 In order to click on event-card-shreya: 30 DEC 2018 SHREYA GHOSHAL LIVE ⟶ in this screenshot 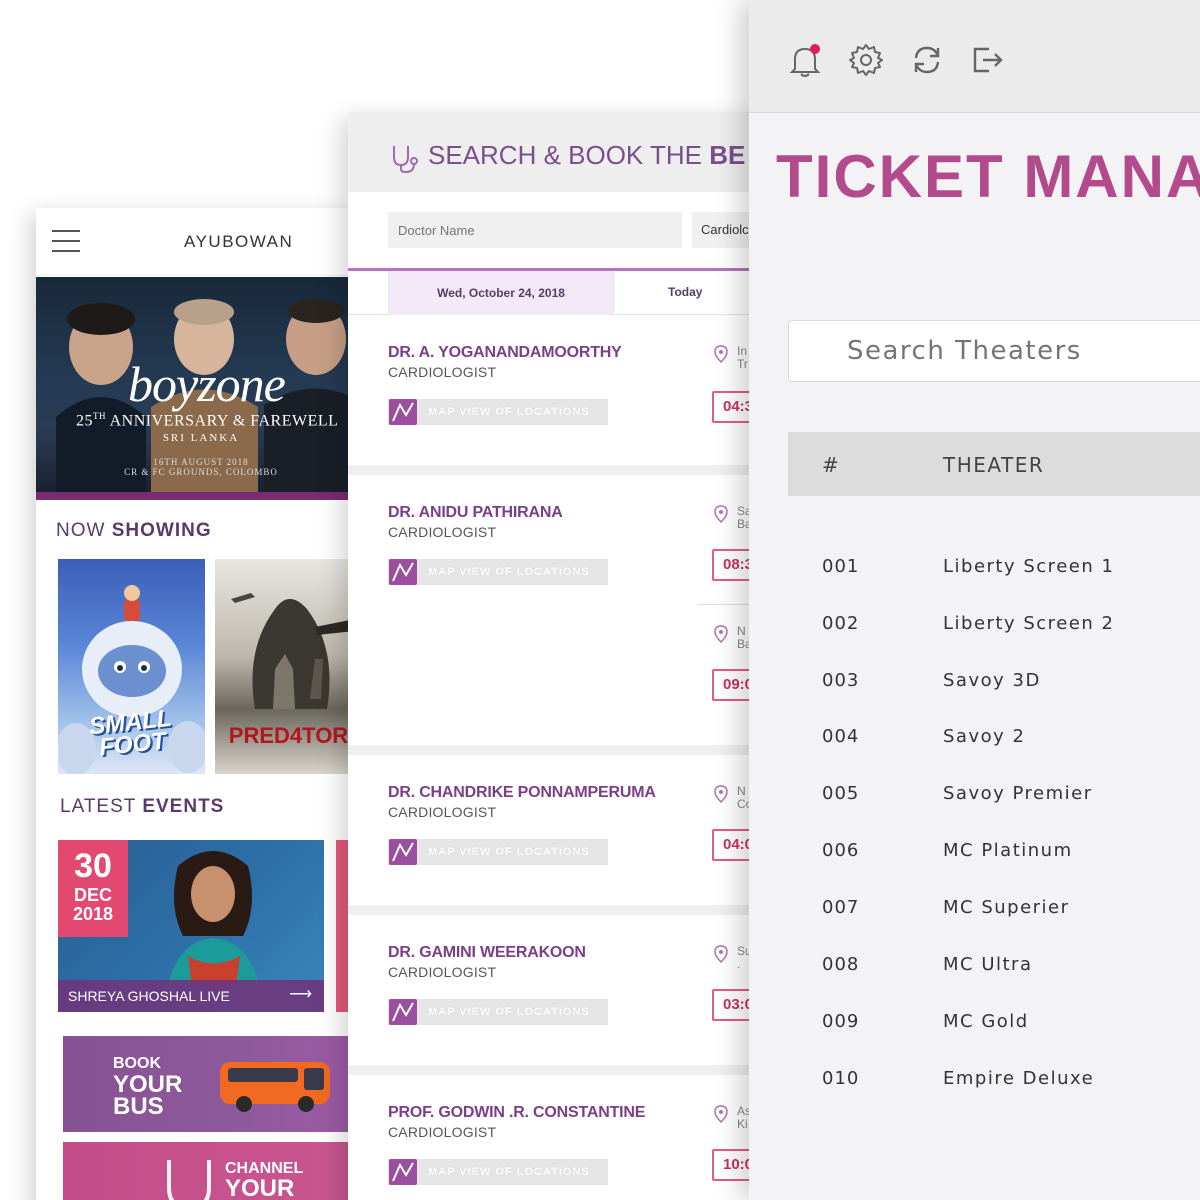, I will do `click(191, 926)`.